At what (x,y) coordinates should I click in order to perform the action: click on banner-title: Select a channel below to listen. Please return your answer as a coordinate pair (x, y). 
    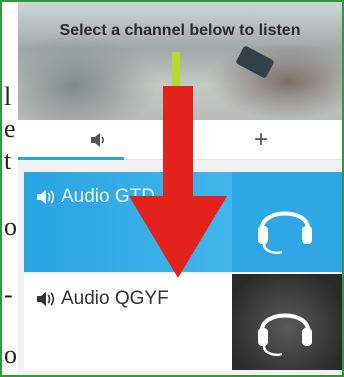
    Looking at the image, I should click on (180, 30).